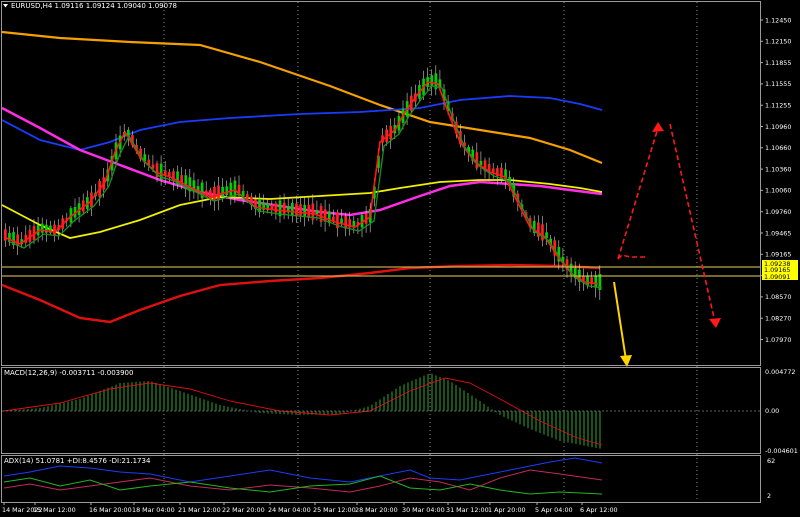 Image resolution: width=800 pixels, height=517 pixels. Describe the element at coordinates (778, 148) in the screenshot. I see `price-label: 1.10660` at that location.